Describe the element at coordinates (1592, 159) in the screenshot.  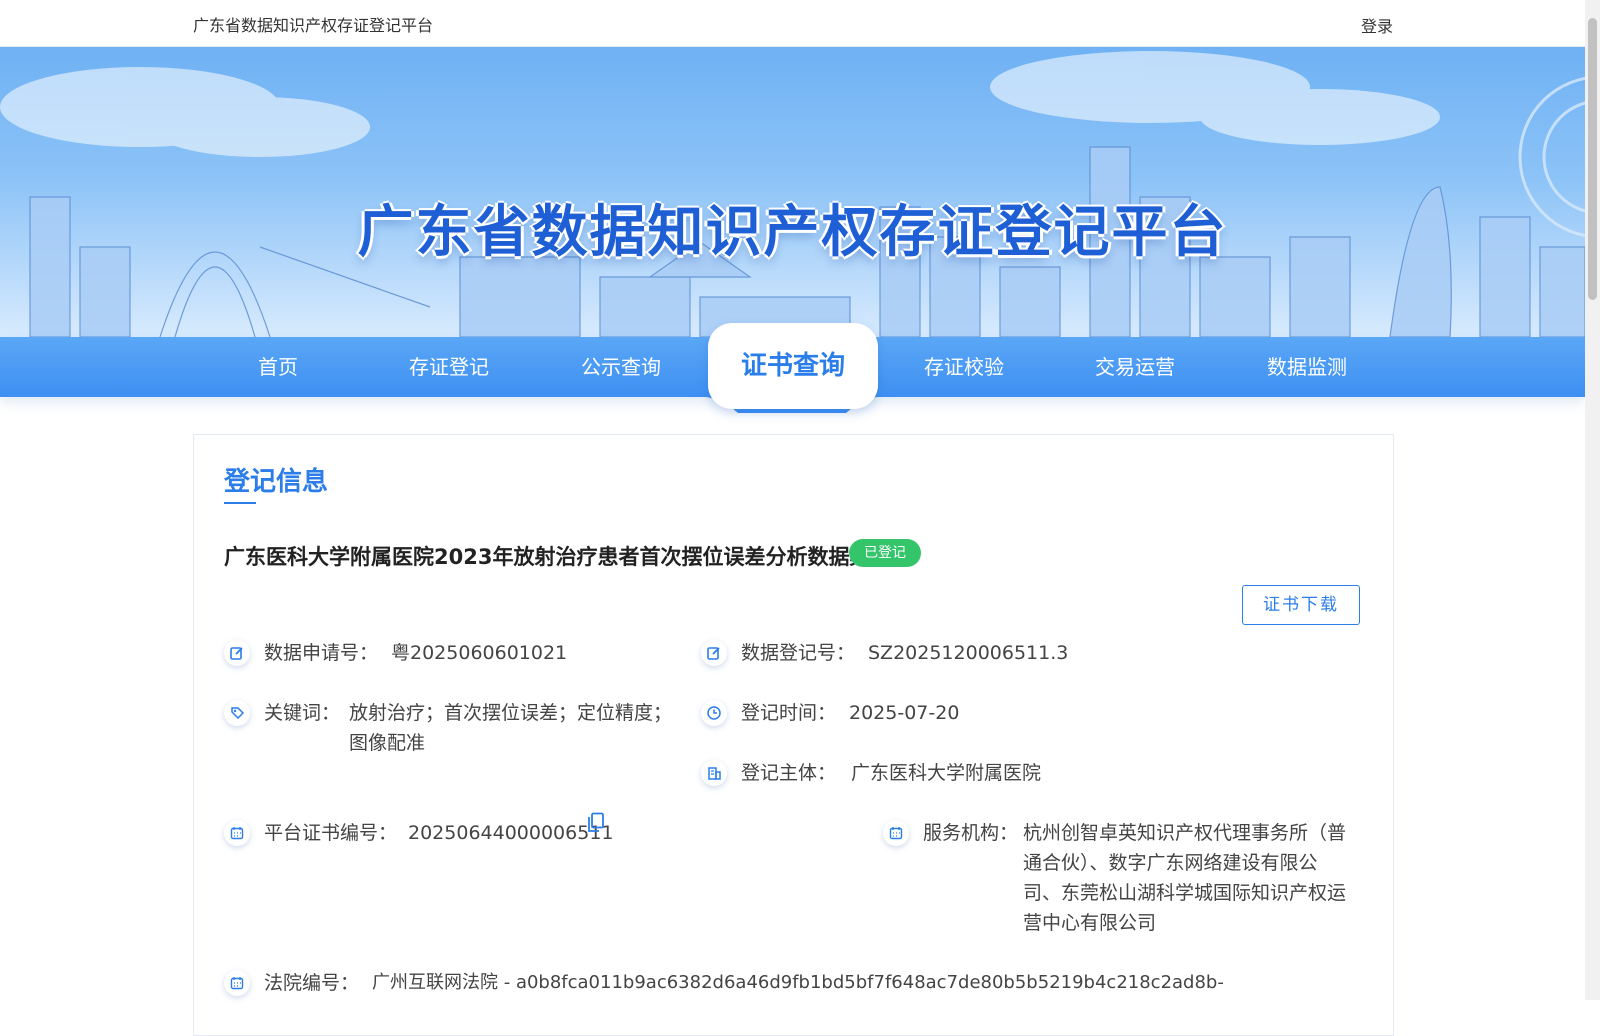
I see `scrollbar-thumb` at that location.